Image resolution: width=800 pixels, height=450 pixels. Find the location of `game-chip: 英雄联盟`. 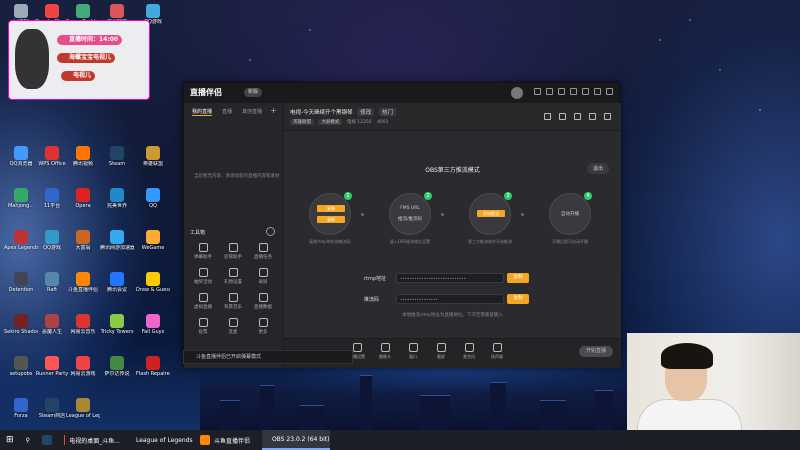

game-chip: 英雄联盟 is located at coordinates (302, 122).